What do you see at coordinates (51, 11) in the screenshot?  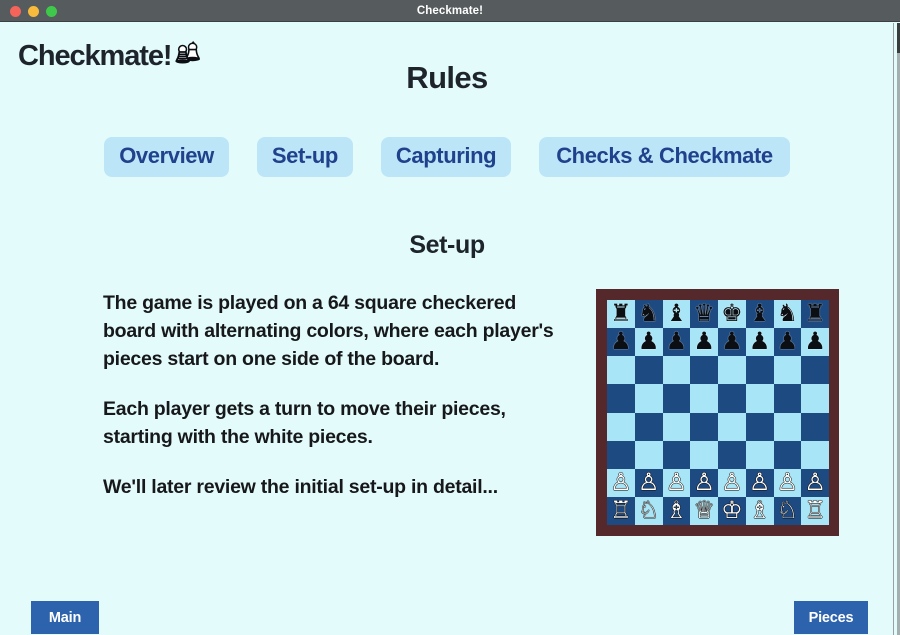 I see `maximize-window-button` at bounding box center [51, 11].